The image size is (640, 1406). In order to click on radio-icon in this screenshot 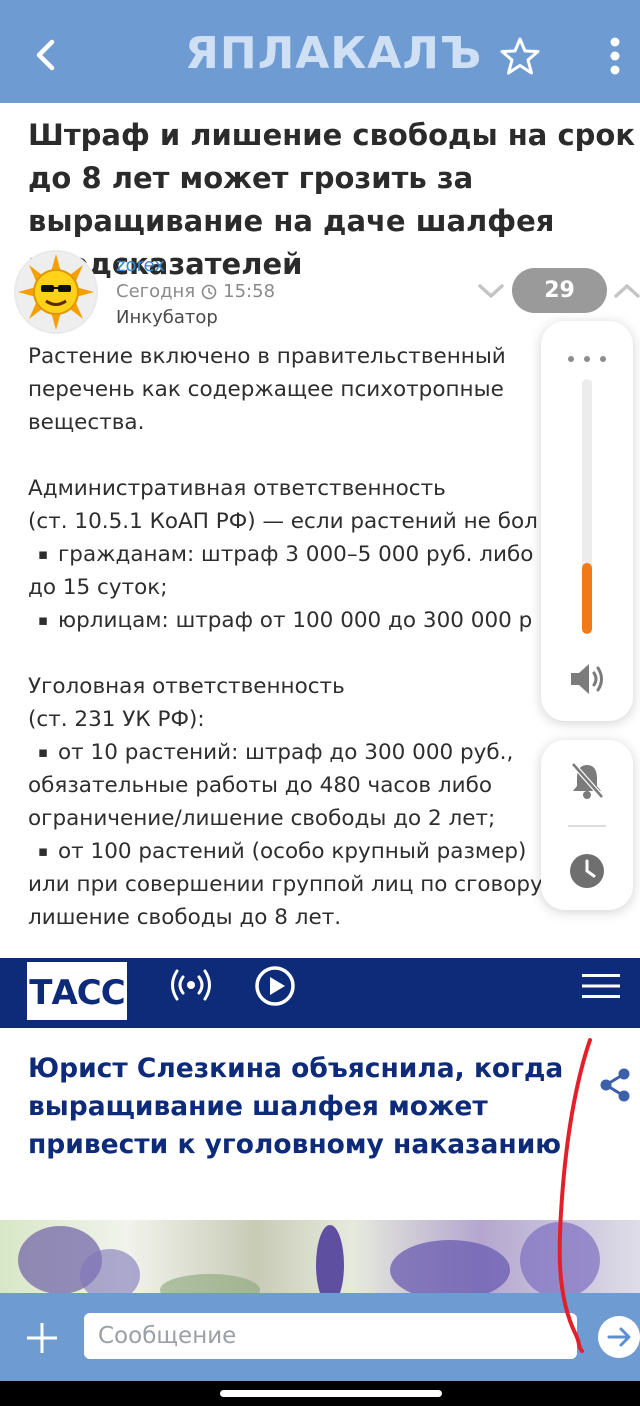, I will do `click(191, 985)`.